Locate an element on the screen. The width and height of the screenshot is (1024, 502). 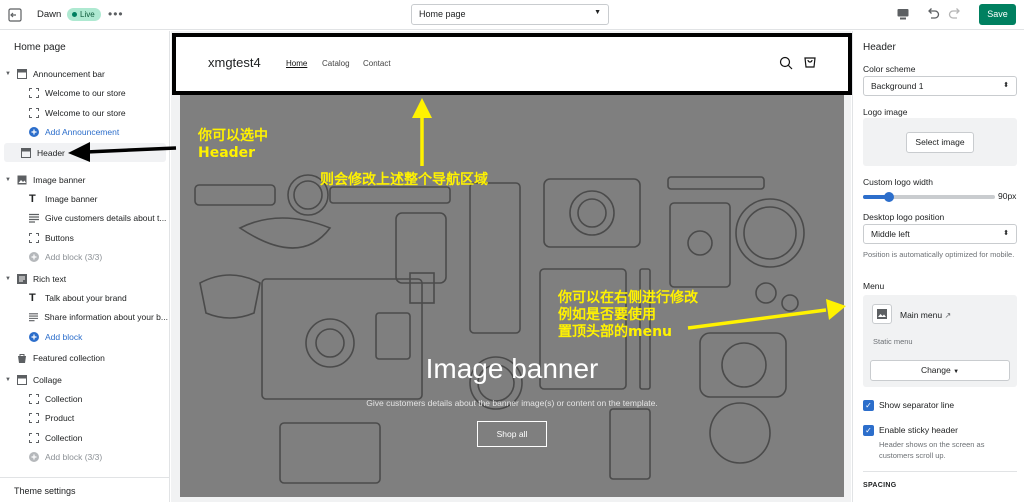
sidebar-item-label: Talk about your brand is located at coordinates (86, 297).